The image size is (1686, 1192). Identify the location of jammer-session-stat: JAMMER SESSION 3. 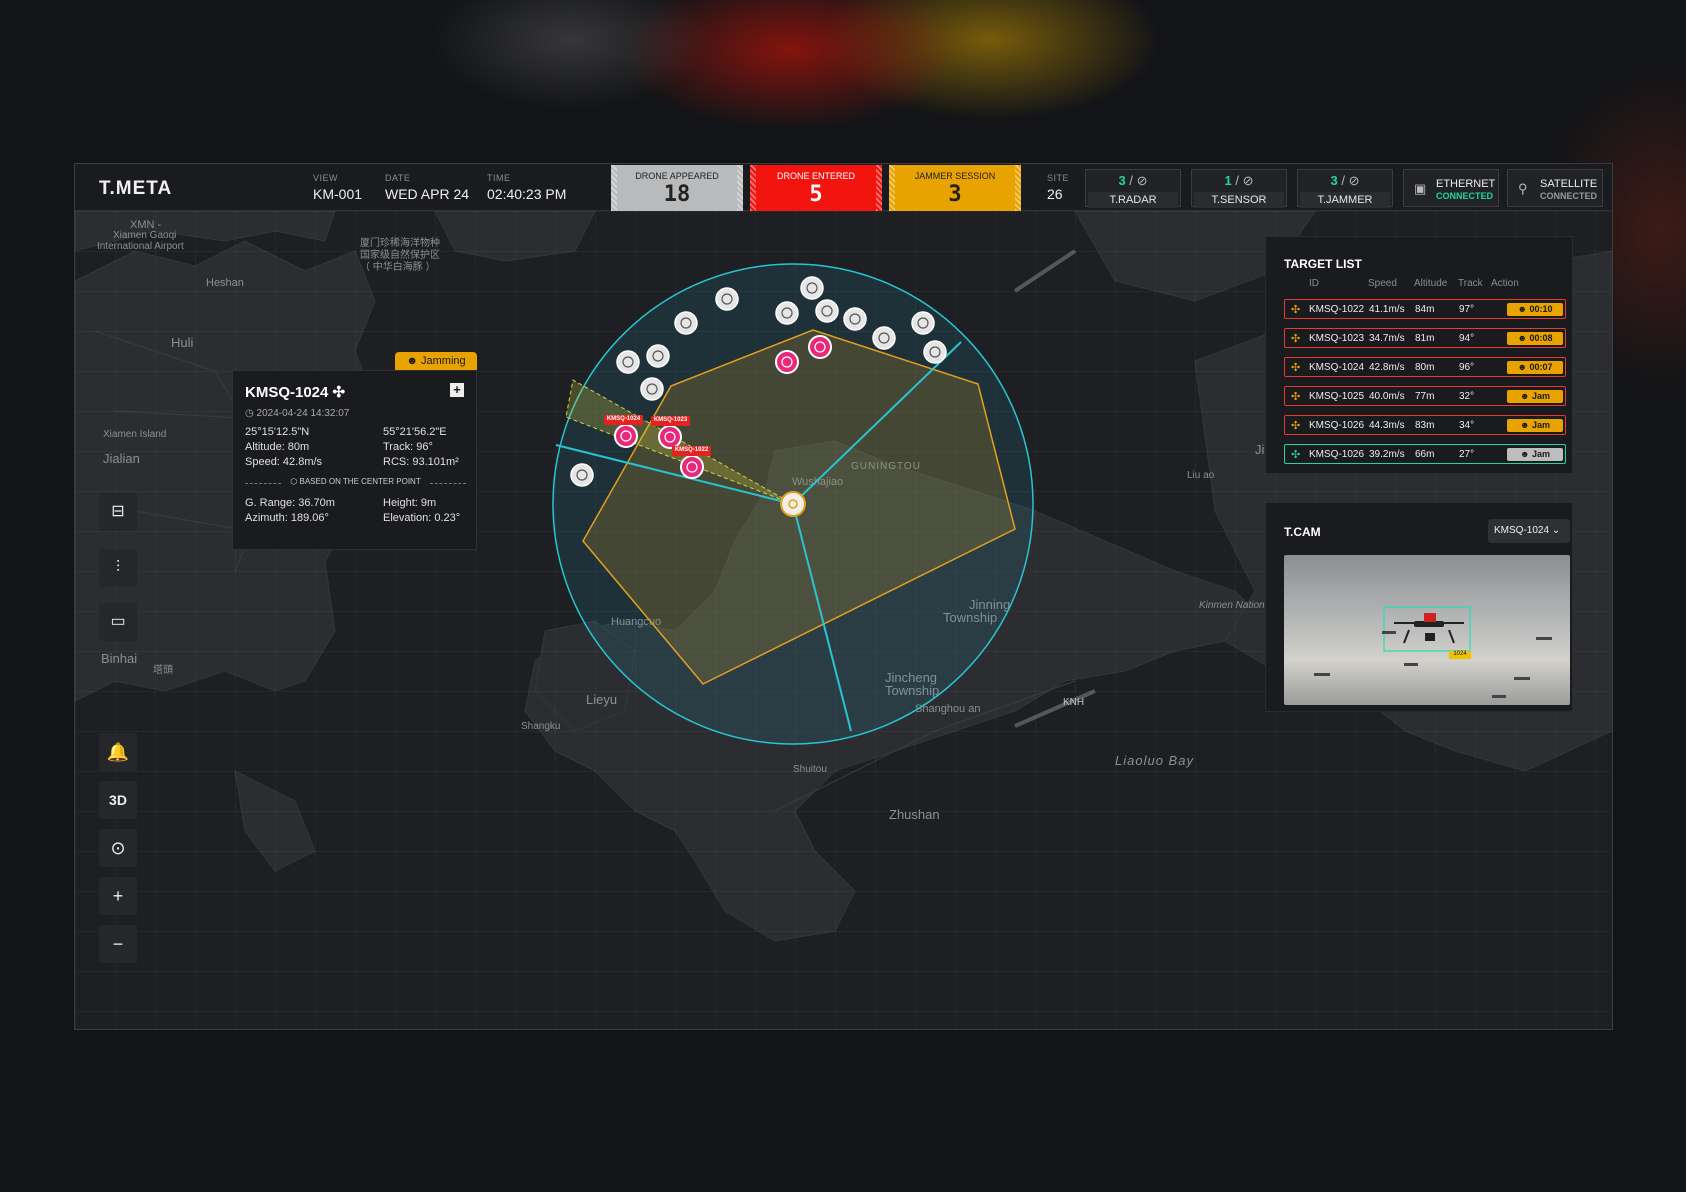
(955, 188).